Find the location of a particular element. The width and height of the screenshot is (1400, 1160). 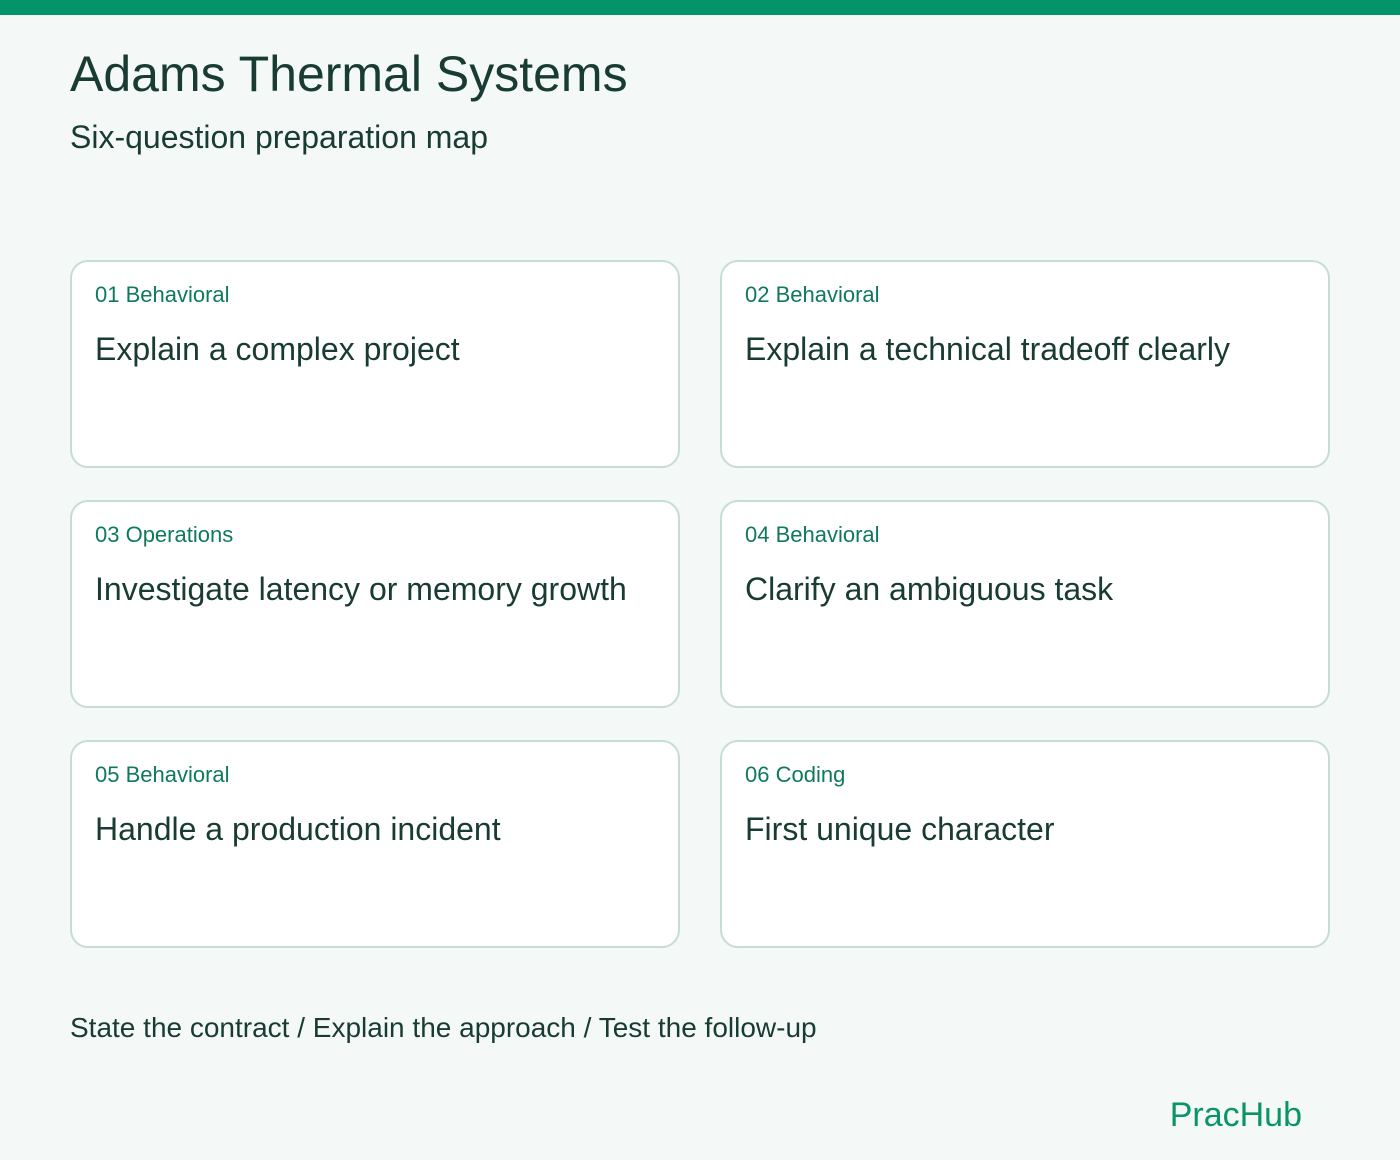

question-tag: 05 Behavioral is located at coordinates (162, 774).